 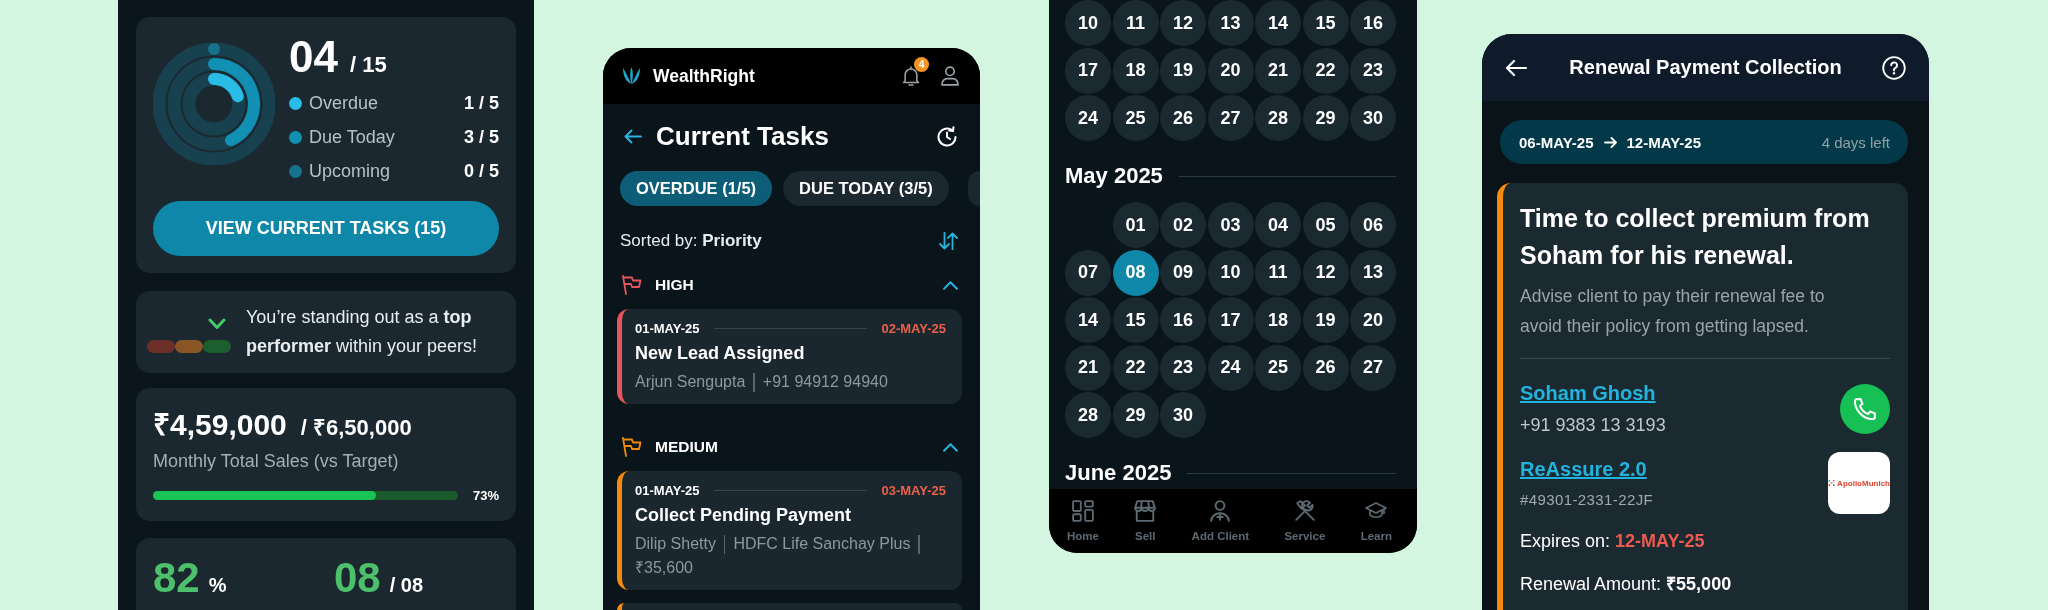 I want to click on sales-caption: Monthly Total Sales (vs Target), so click(x=276, y=461).